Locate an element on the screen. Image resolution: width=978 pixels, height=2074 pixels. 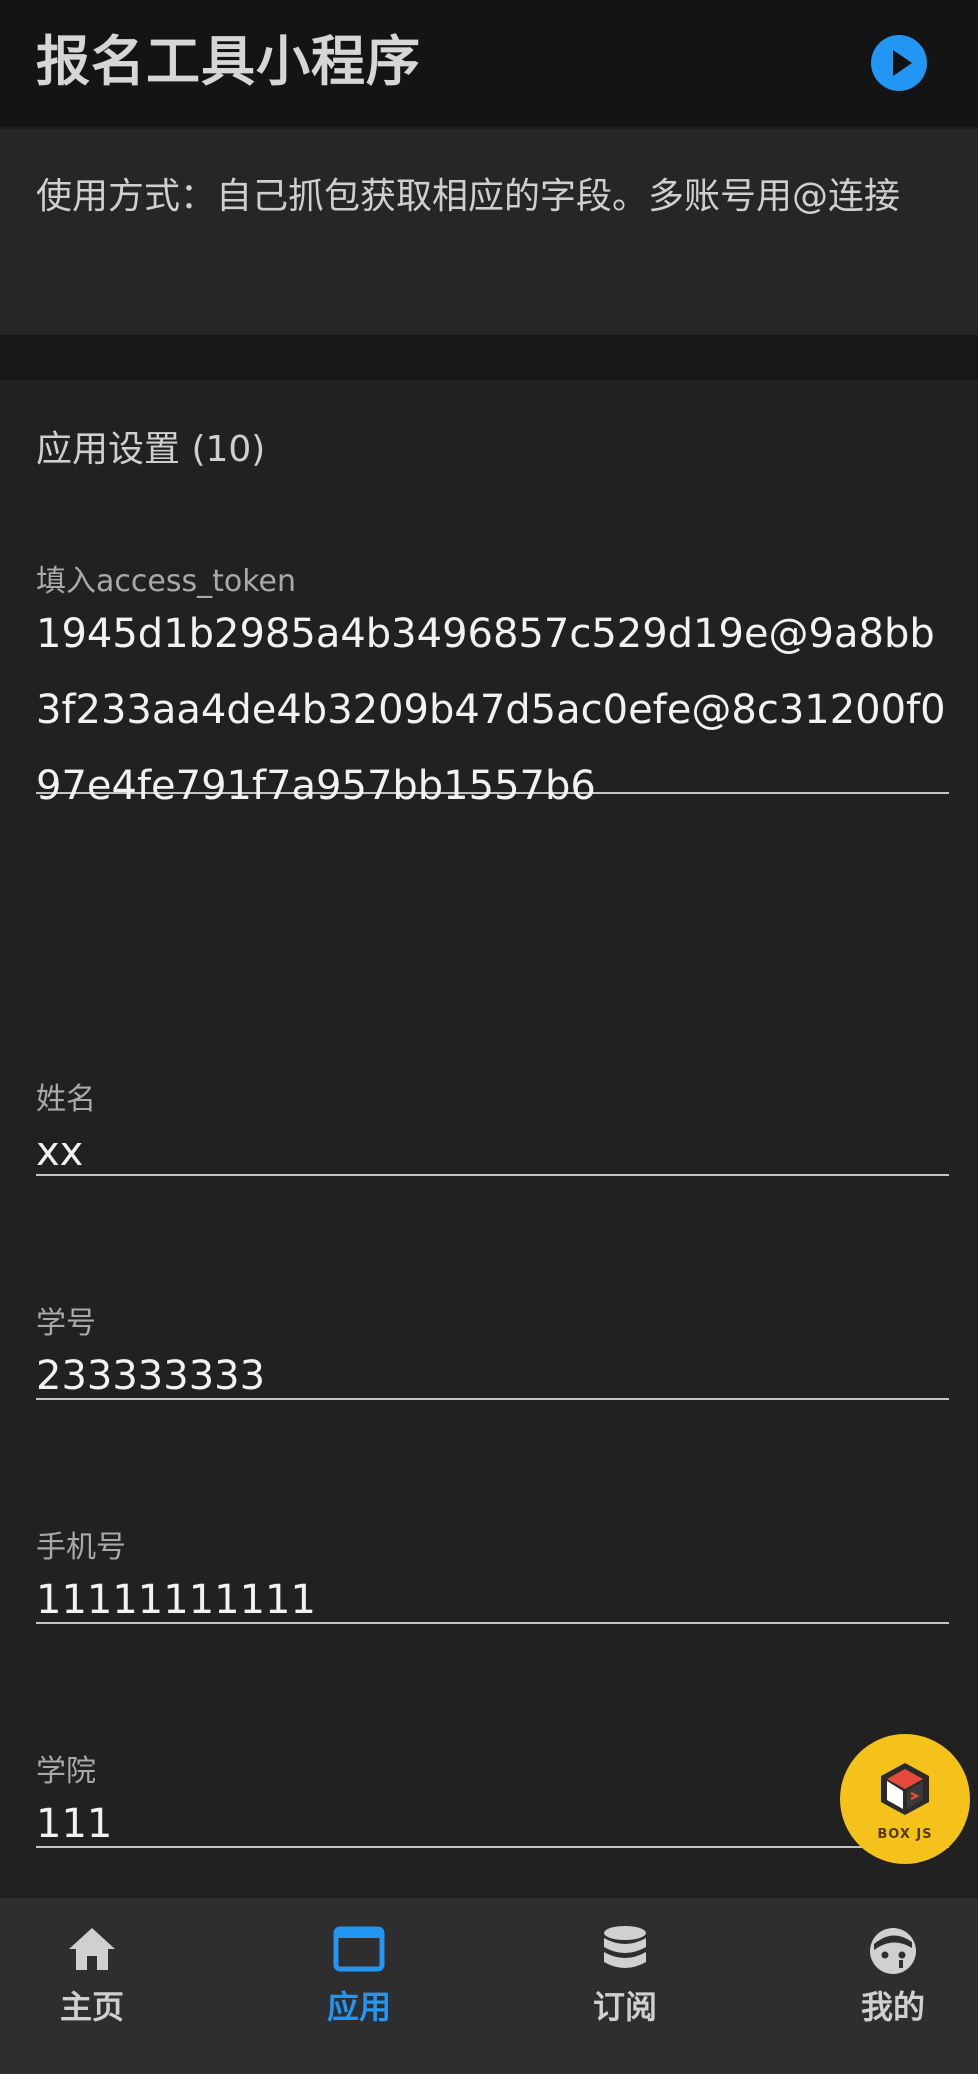
play-circle-icon is located at coordinates (902, 63).